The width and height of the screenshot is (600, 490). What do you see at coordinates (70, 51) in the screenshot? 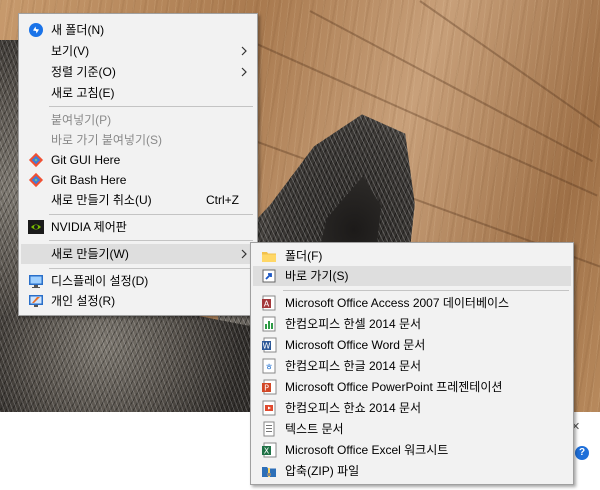
I see `menu-item-label: 보기(V)` at bounding box center [70, 51].